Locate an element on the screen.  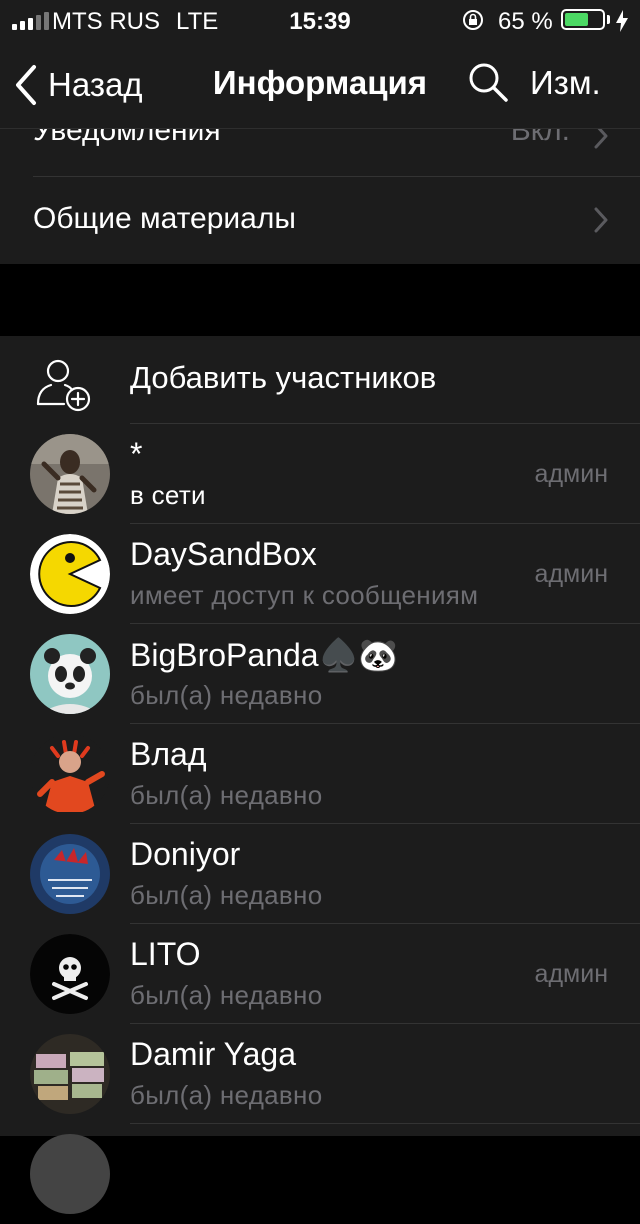
member-name: Влад is located at coordinates (168, 754).